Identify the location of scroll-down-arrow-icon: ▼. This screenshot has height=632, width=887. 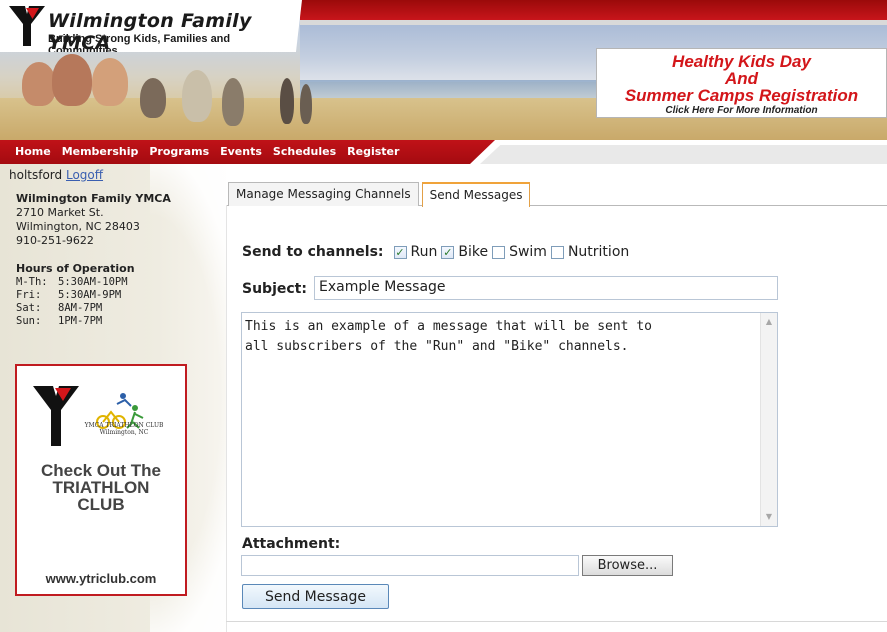
(769, 517).